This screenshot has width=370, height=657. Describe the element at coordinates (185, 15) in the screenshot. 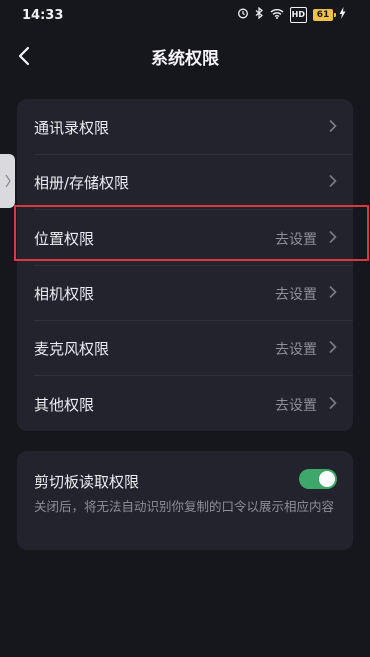

I see `status-bar: 14:33 HD 61` at that location.